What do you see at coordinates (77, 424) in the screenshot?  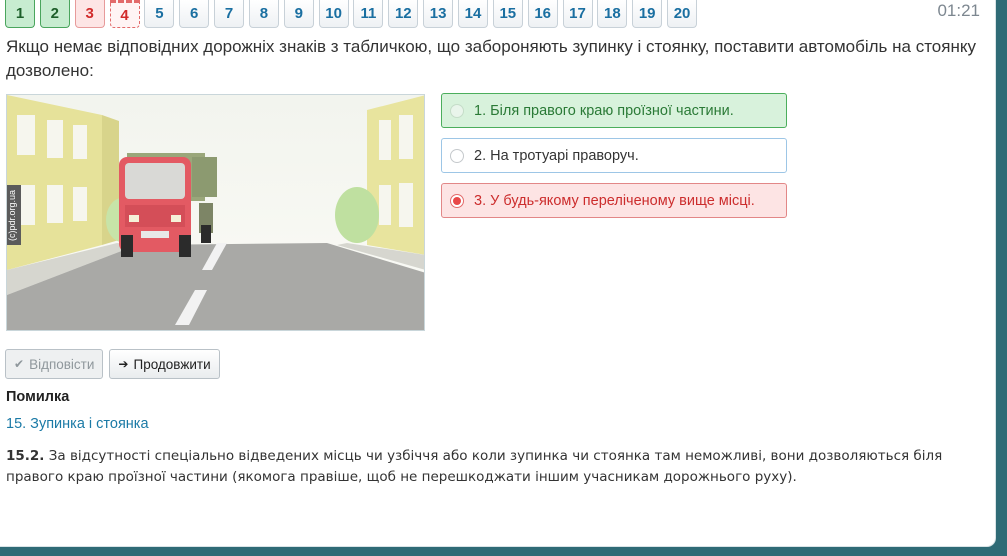 I see `topic-link: 15. Зупинка і стоянка` at bounding box center [77, 424].